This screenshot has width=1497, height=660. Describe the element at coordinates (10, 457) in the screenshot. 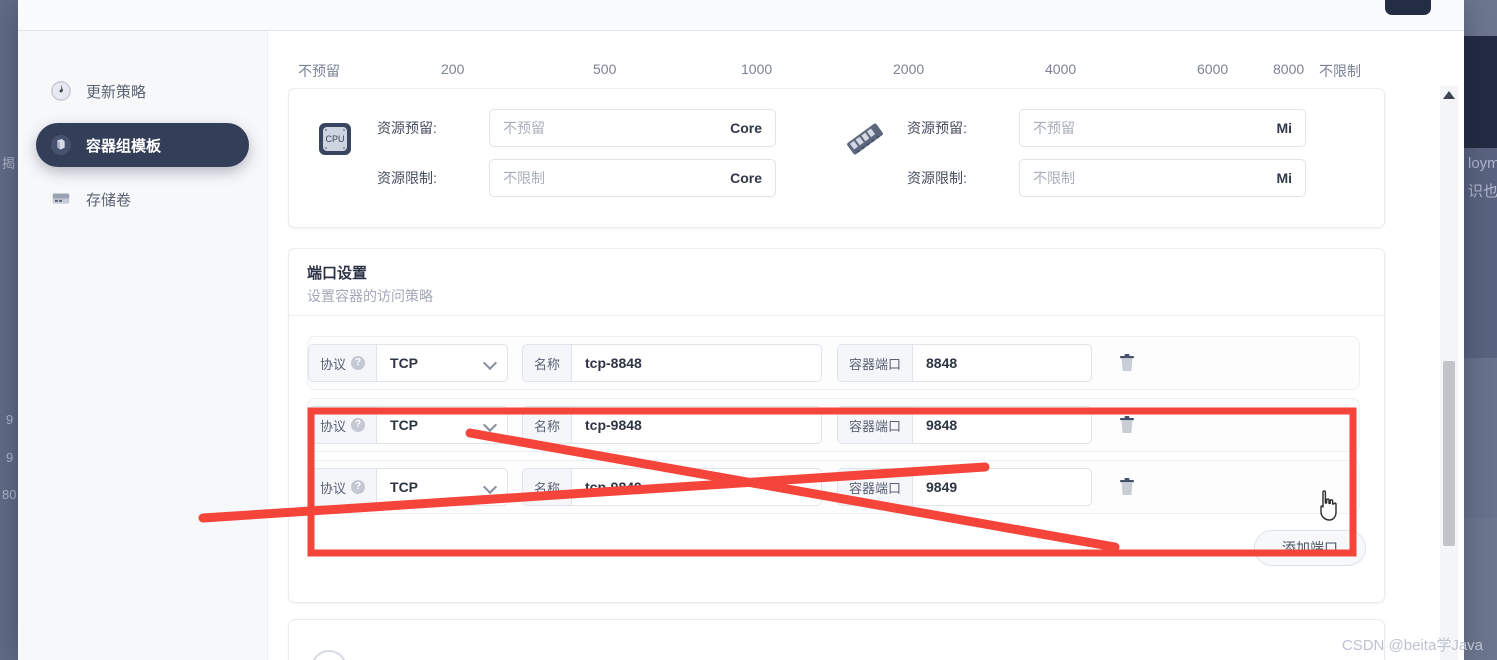

I see `background-left-fragment-3: 9` at that location.